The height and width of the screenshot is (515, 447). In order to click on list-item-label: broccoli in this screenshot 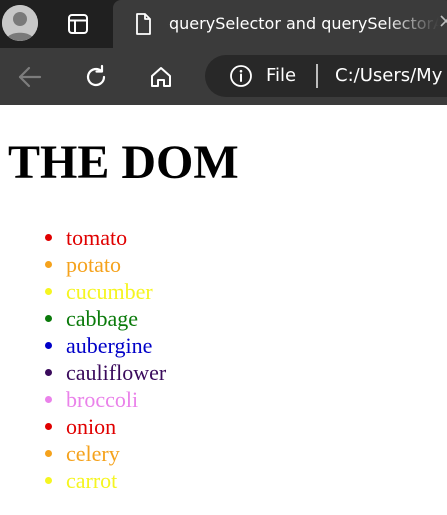, I will do `click(102, 399)`.